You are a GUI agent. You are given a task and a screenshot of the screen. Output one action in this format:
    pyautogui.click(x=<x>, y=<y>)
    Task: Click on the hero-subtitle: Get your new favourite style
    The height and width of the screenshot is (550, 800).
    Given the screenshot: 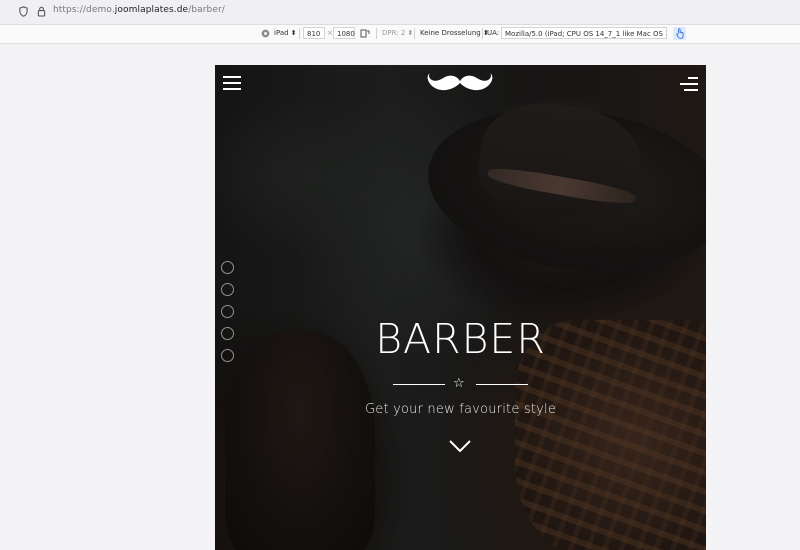 What is the action you would take?
    pyautogui.click(x=460, y=409)
    